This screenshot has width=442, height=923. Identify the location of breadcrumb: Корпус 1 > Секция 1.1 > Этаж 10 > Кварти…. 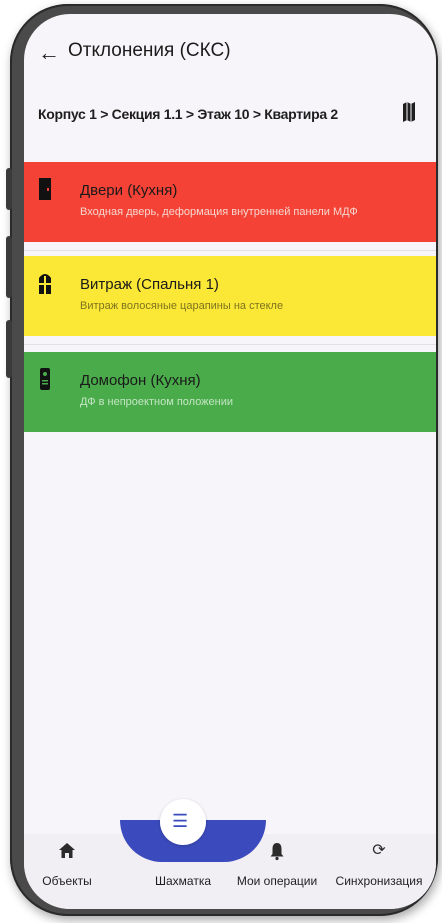
(188, 114).